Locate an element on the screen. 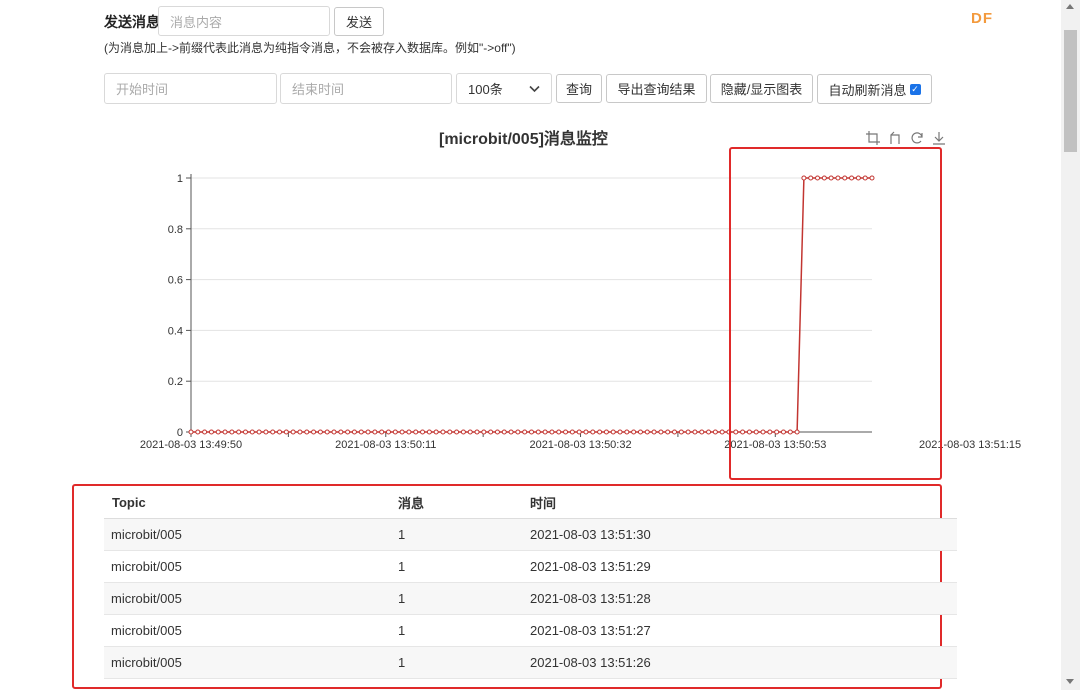 Image resolution: width=1080 pixels, height=690 pixels. y-tick-label: 0.8 is located at coordinates (175, 230).